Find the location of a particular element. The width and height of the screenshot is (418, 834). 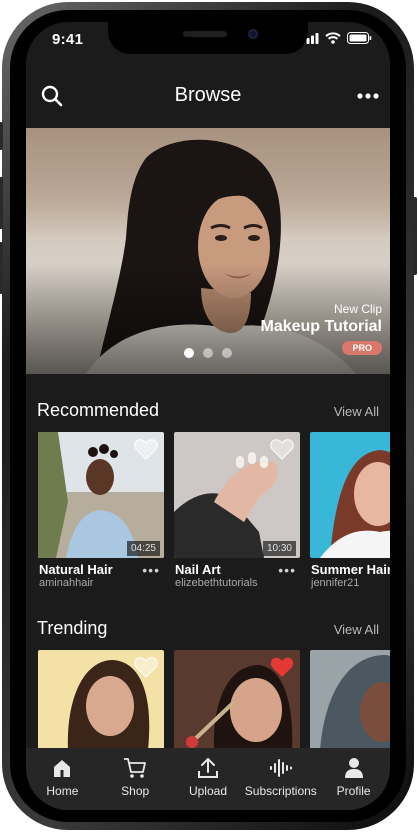

carousel-dots is located at coordinates (208, 353).